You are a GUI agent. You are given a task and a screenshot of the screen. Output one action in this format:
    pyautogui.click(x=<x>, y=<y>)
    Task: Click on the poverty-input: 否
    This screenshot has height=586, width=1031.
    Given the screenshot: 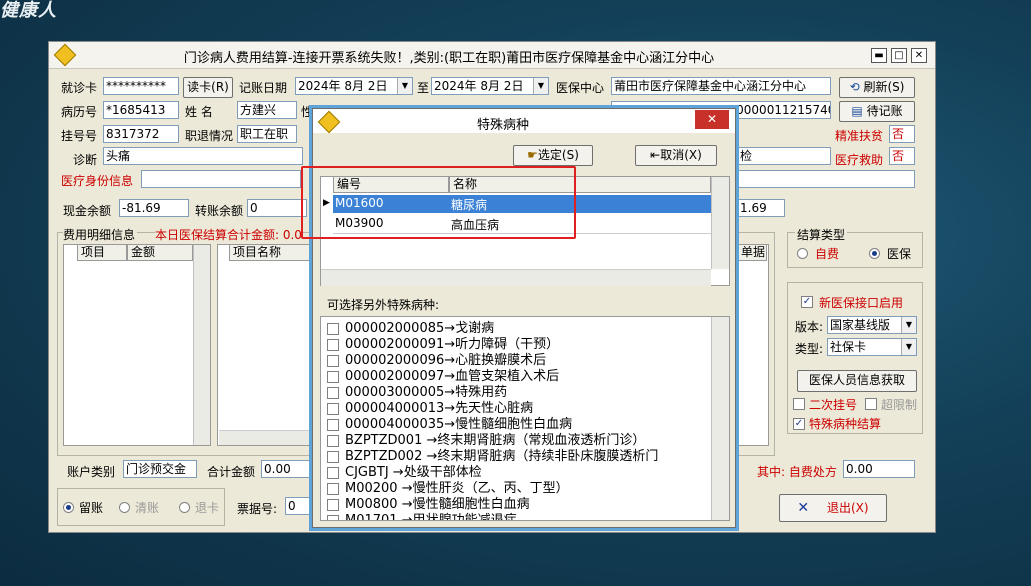 What is the action you would take?
    pyautogui.click(x=902, y=134)
    